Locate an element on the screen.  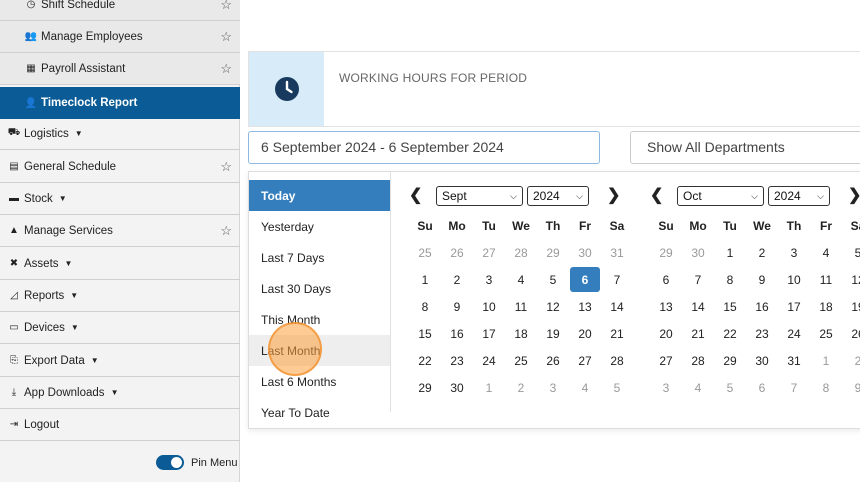
calendar-day: 15 is located at coordinates (425, 333).